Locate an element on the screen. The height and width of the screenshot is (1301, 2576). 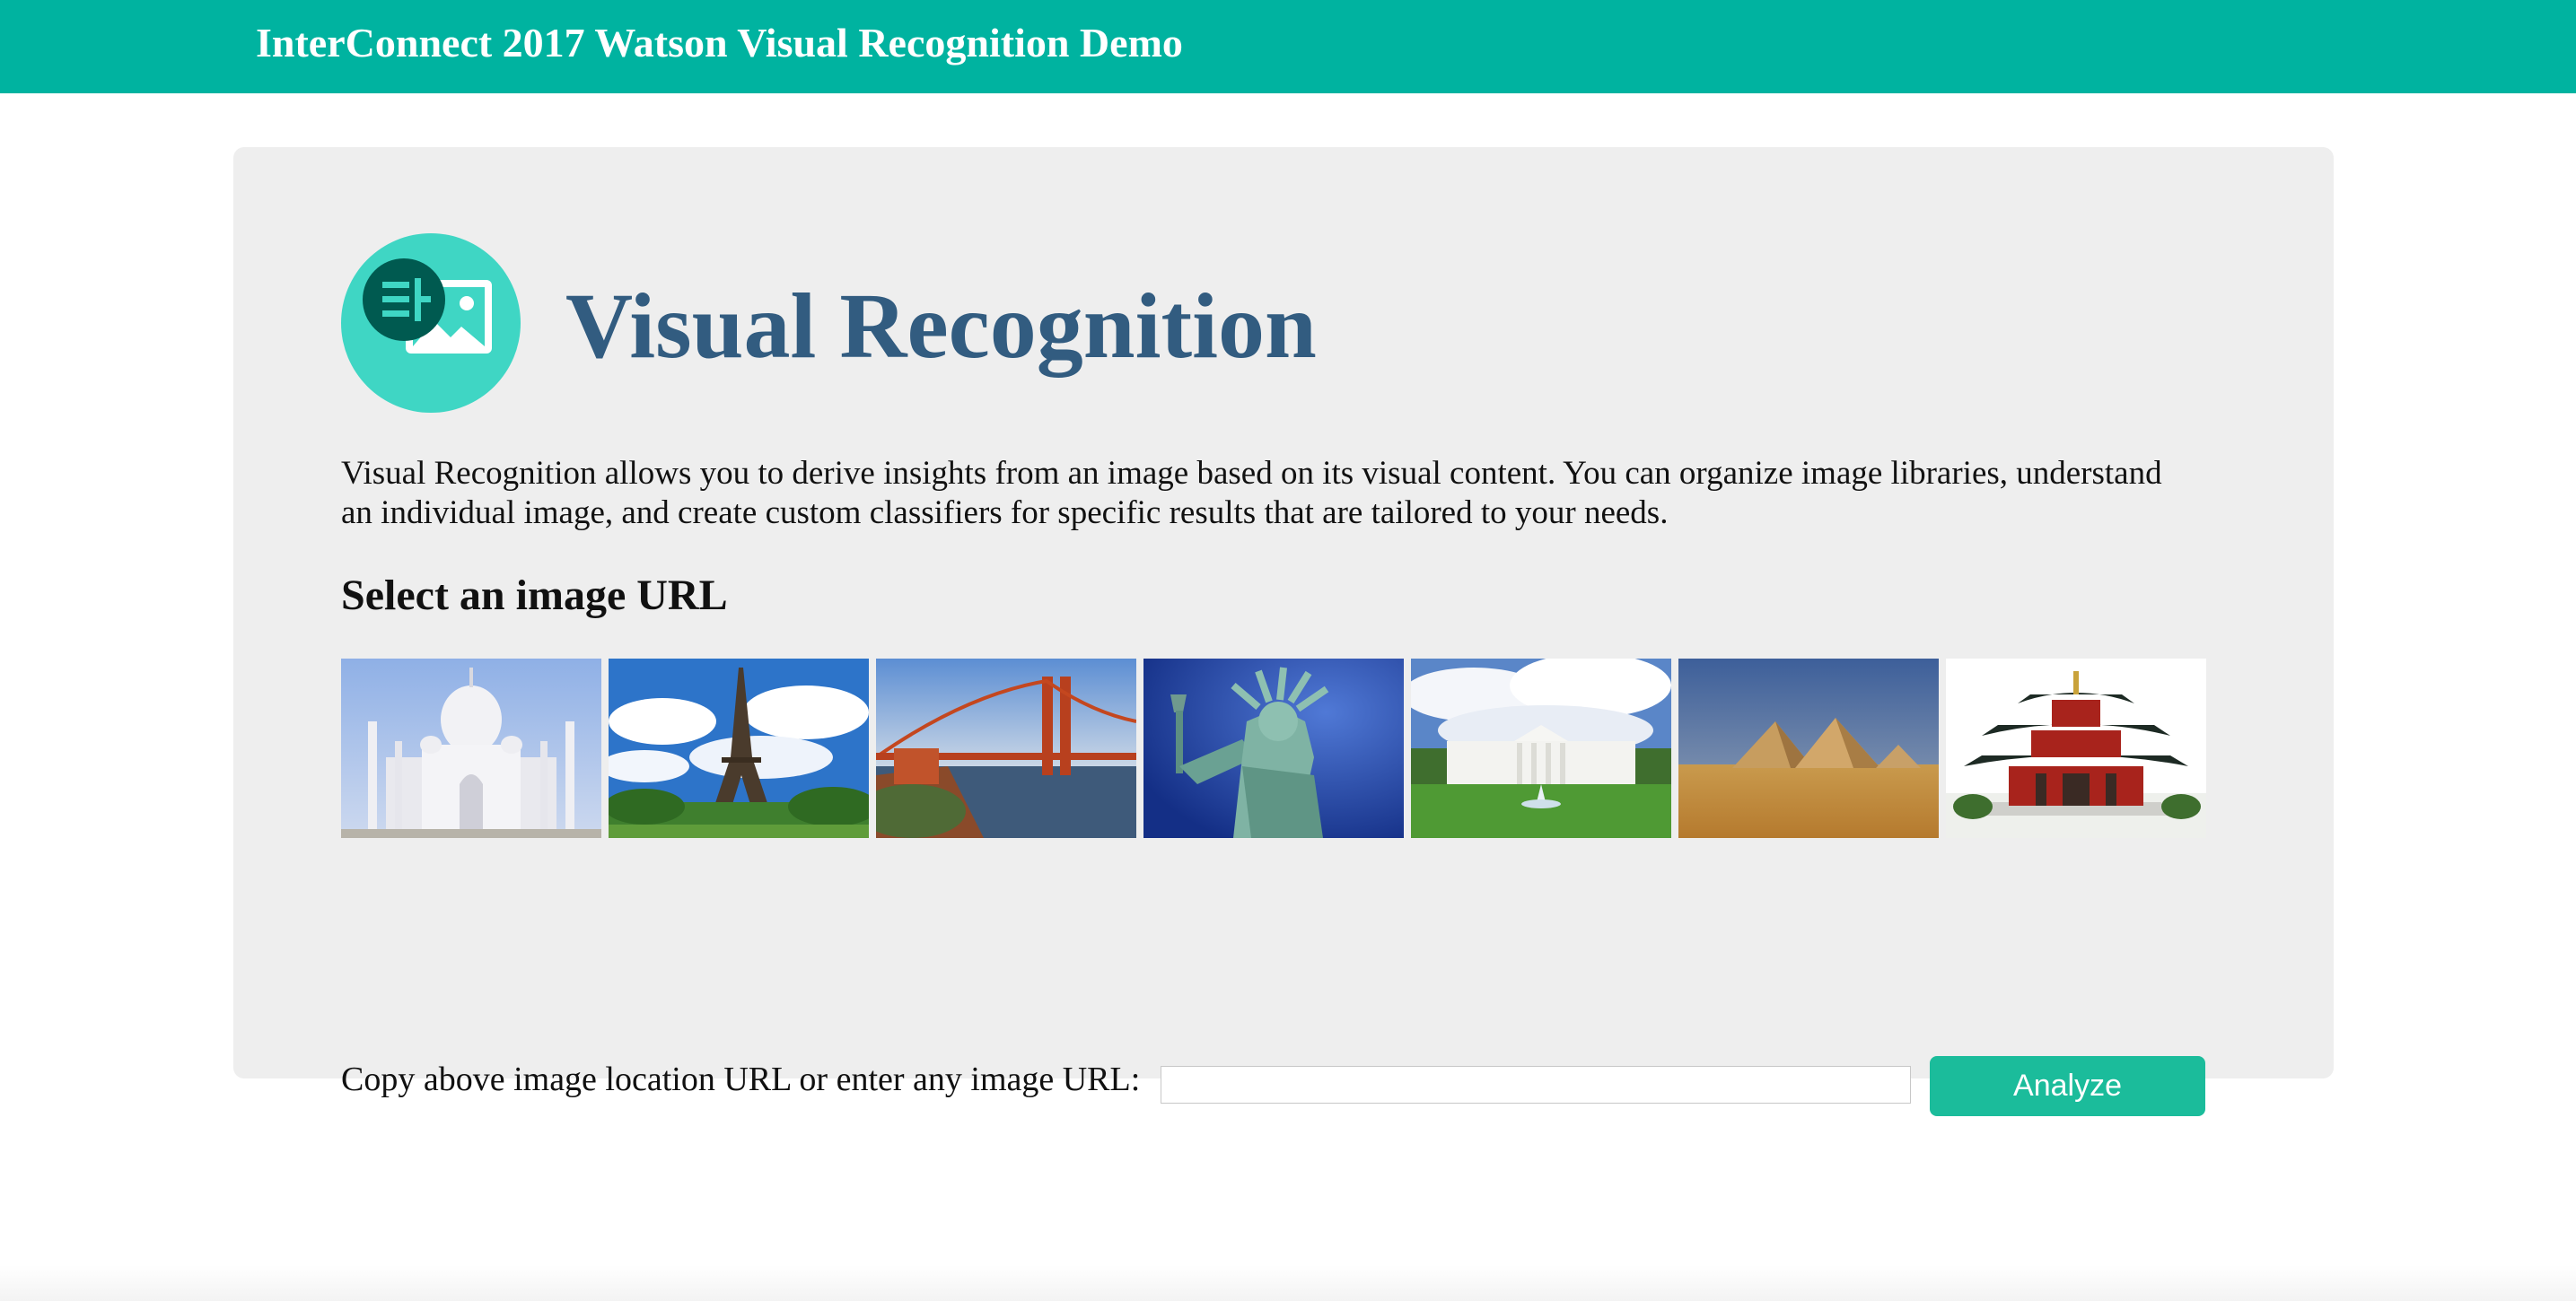
image-gallery is located at coordinates (1275, 748).